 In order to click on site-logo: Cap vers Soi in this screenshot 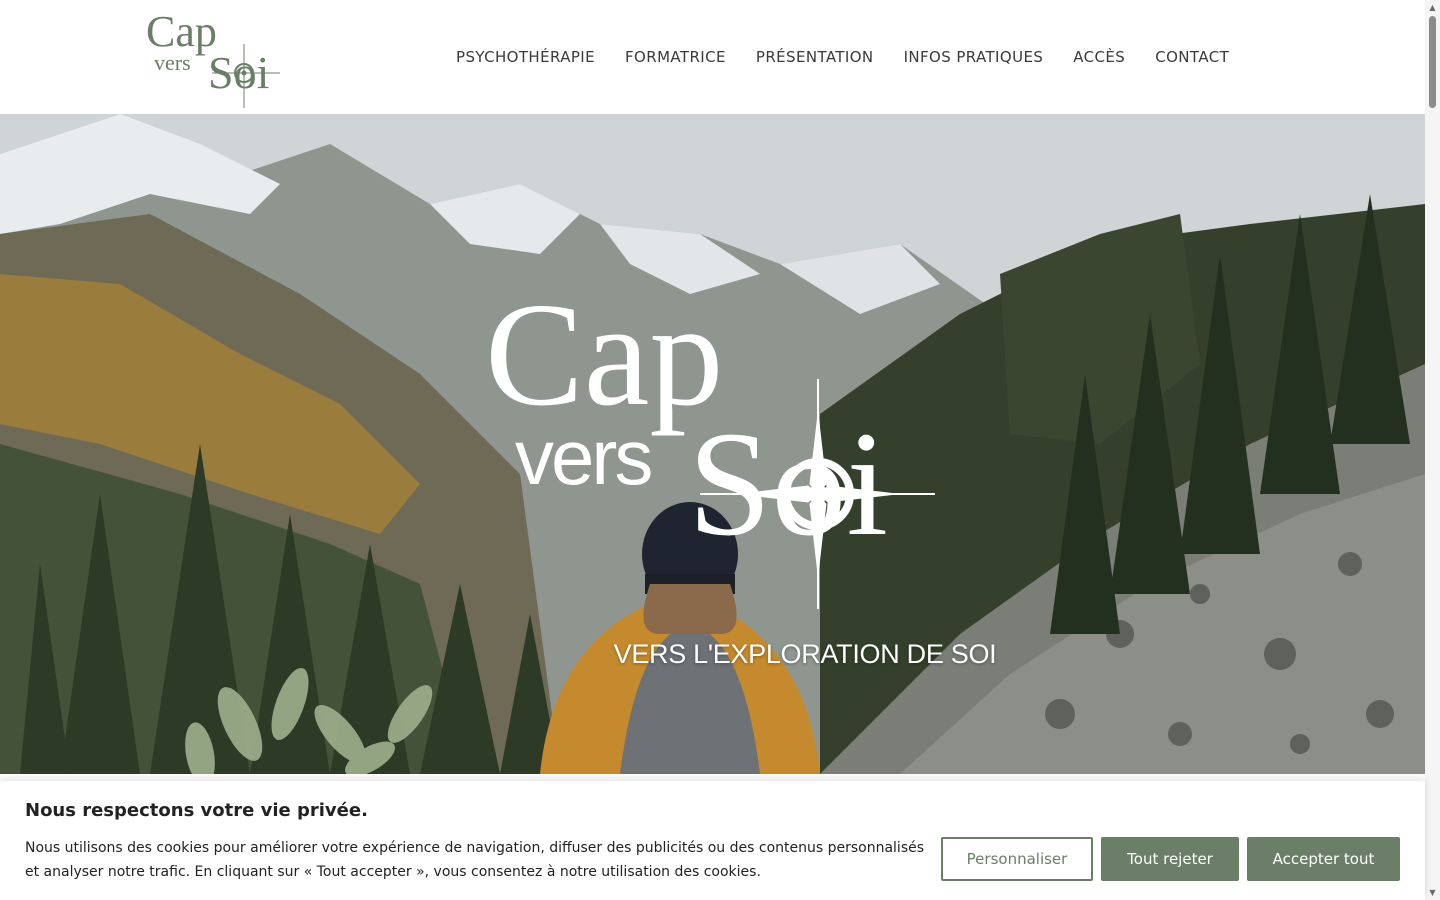, I will do `click(214, 58)`.